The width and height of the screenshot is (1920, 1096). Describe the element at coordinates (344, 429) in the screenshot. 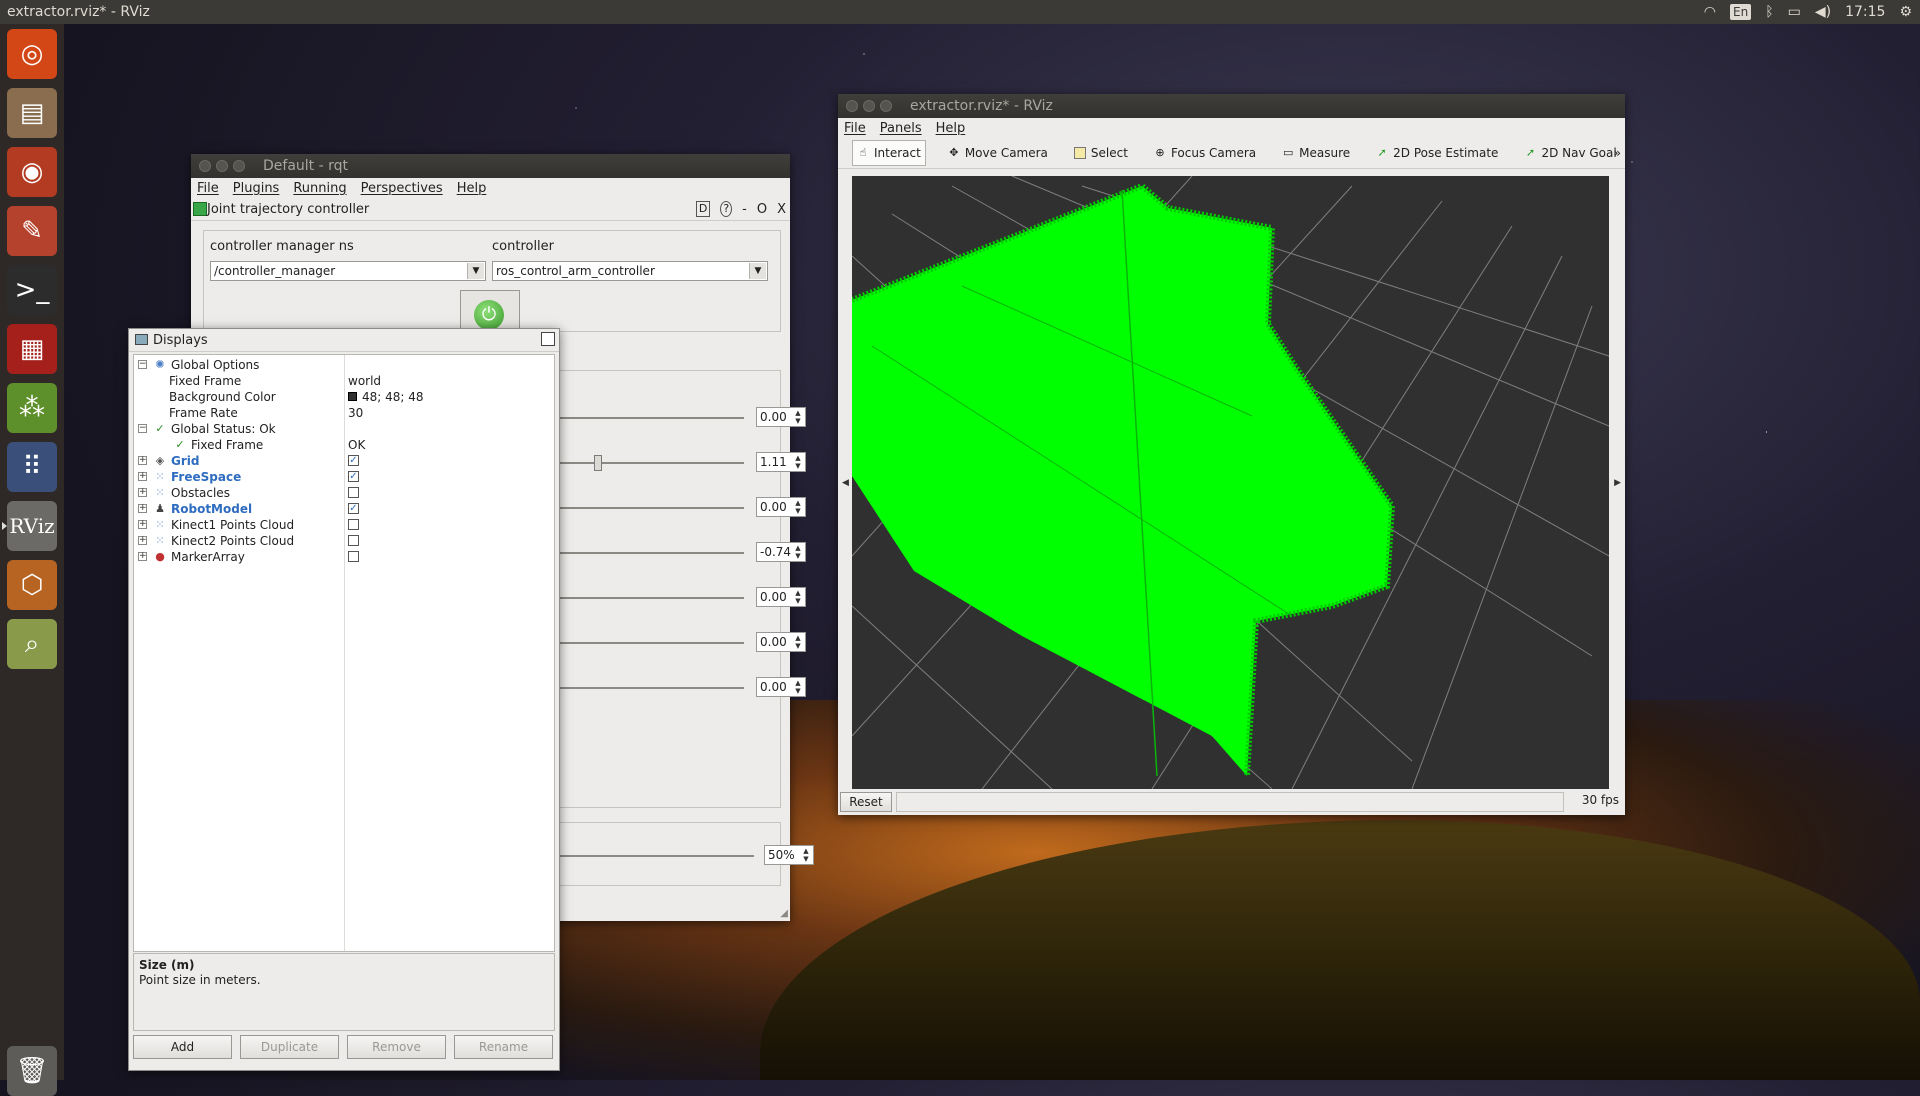

I see `tree-row-global-status: − ✓ Global Status: Ok` at that location.